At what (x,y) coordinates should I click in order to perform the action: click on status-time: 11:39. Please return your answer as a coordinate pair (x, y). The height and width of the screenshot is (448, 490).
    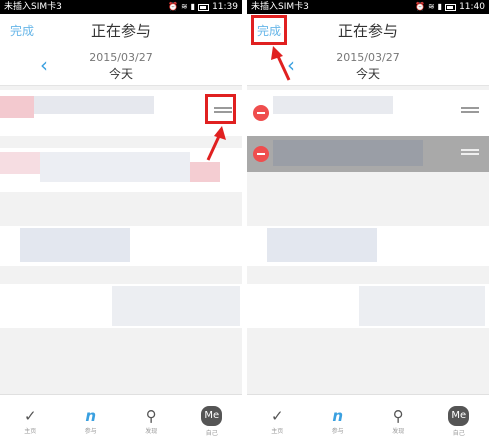
    Looking at the image, I should click on (225, 7).